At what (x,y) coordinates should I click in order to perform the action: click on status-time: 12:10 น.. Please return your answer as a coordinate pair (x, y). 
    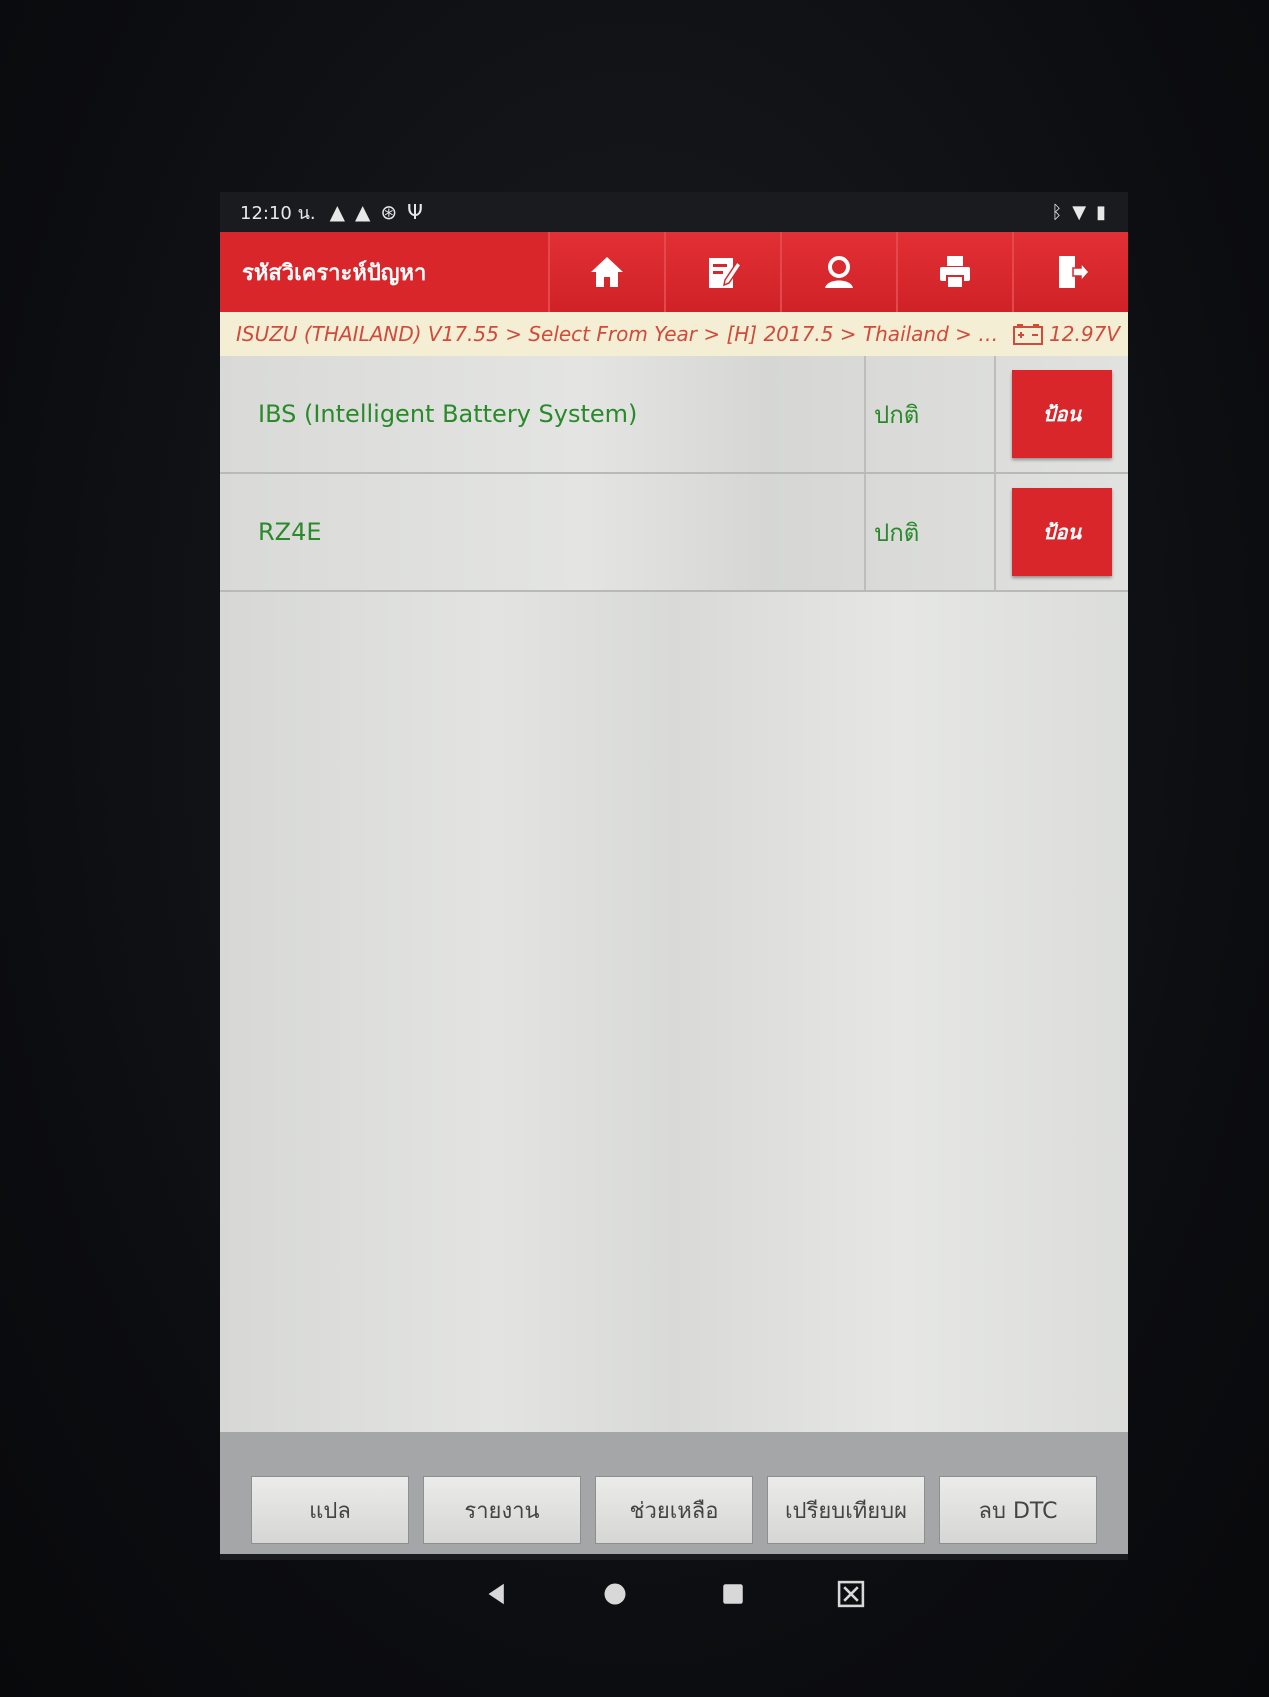
    Looking at the image, I should click on (278, 213).